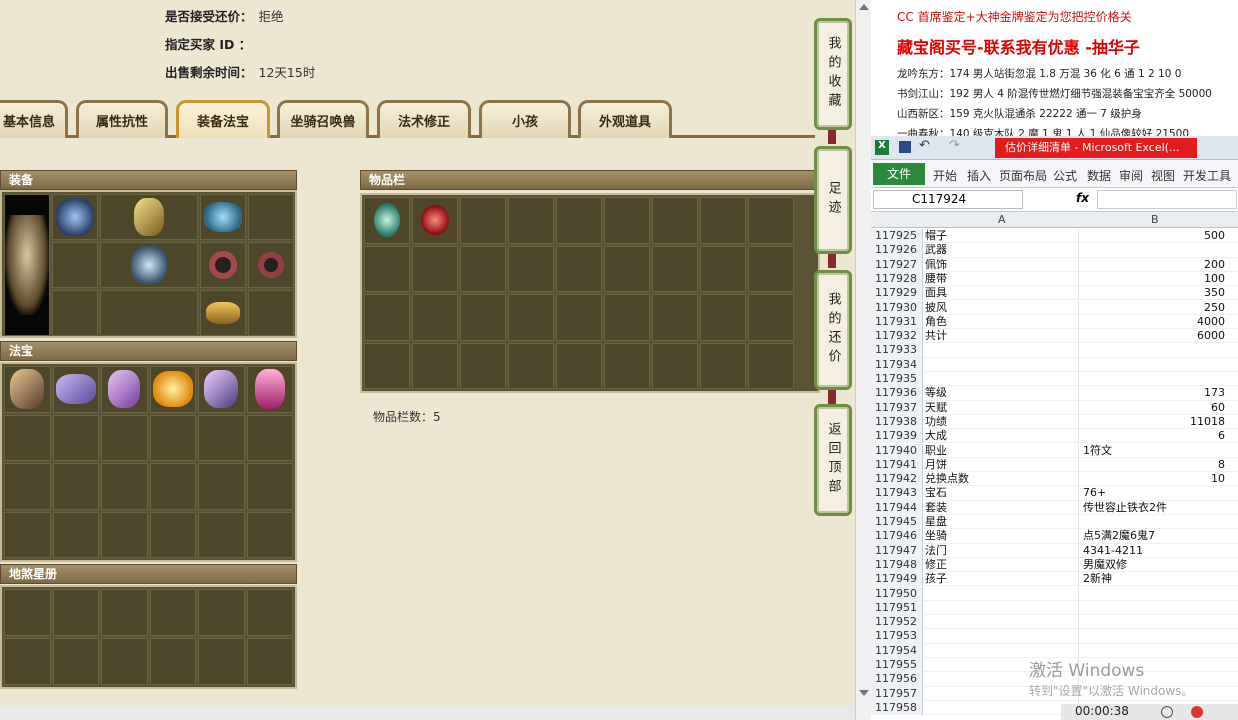 The width and height of the screenshot is (1238, 720). What do you see at coordinates (905, 147) in the screenshot?
I see `save-icon` at bounding box center [905, 147].